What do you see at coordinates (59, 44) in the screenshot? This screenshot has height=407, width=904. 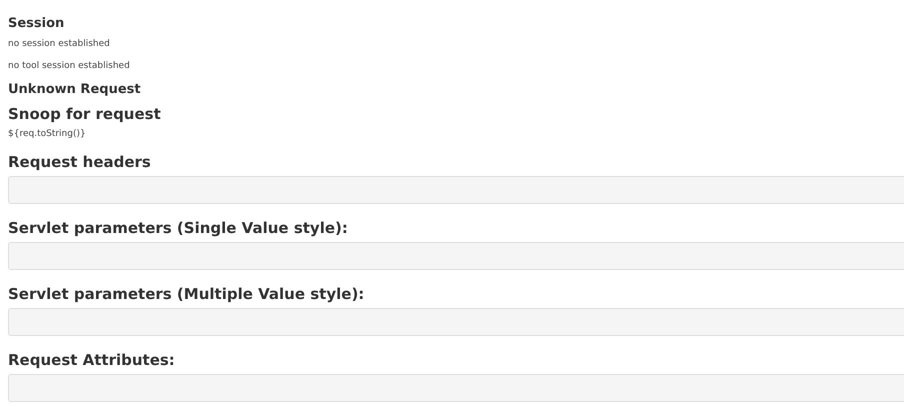 I see `session-status-text: no session established` at bounding box center [59, 44].